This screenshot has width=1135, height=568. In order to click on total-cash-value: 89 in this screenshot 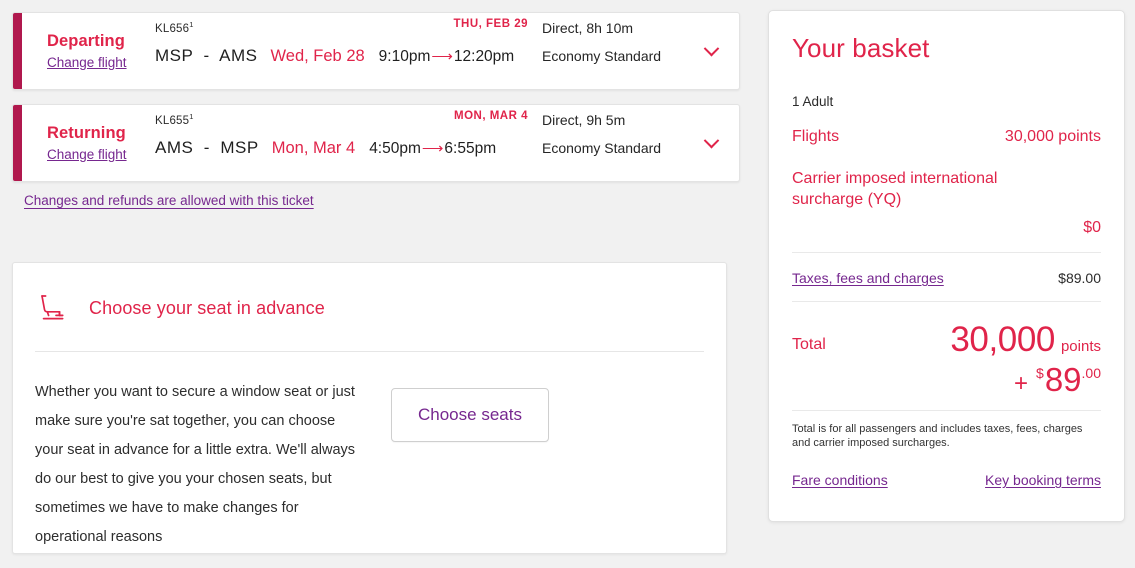, I will do `click(1063, 379)`.